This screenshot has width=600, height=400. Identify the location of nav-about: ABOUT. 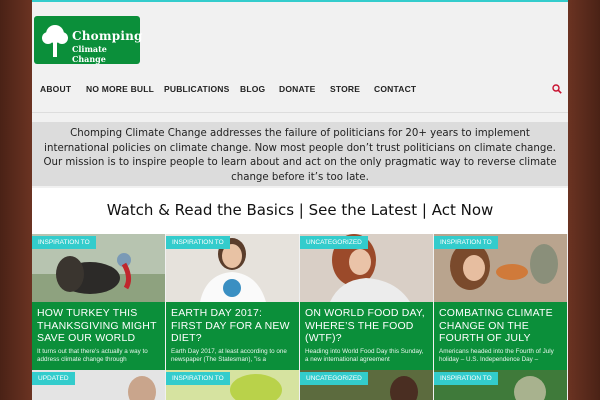
(55, 89).